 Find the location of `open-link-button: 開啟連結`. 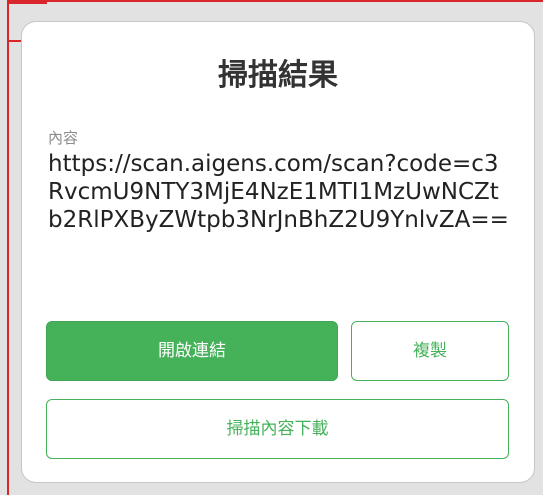

open-link-button: 開啟連結 is located at coordinates (192, 351).